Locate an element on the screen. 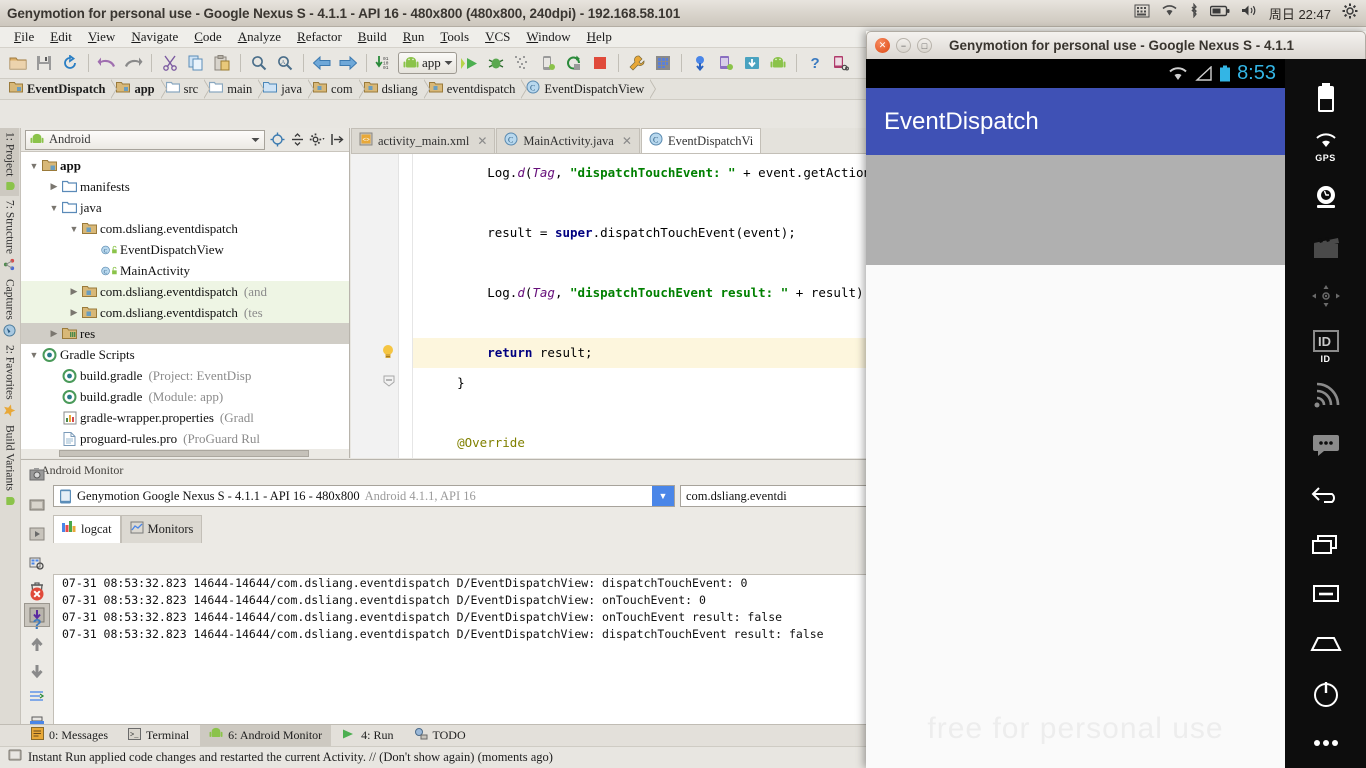 The height and width of the screenshot is (768, 1366). sms-icon is located at coordinates (1326, 445).